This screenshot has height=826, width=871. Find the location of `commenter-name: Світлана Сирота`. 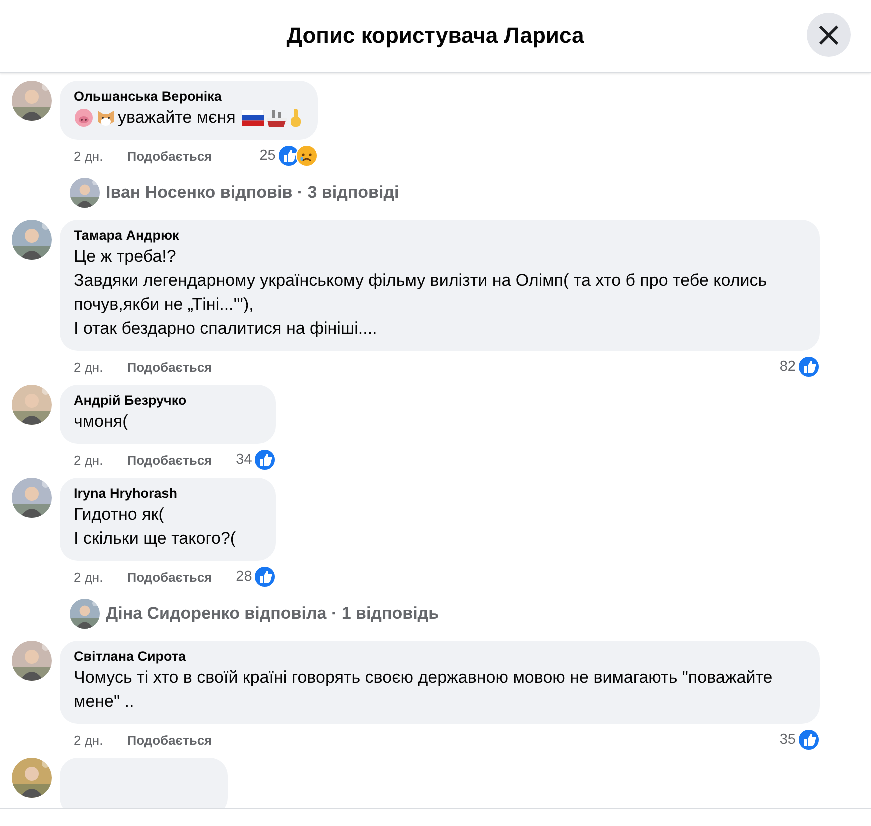

commenter-name: Світлана Сирота is located at coordinates (440, 656).